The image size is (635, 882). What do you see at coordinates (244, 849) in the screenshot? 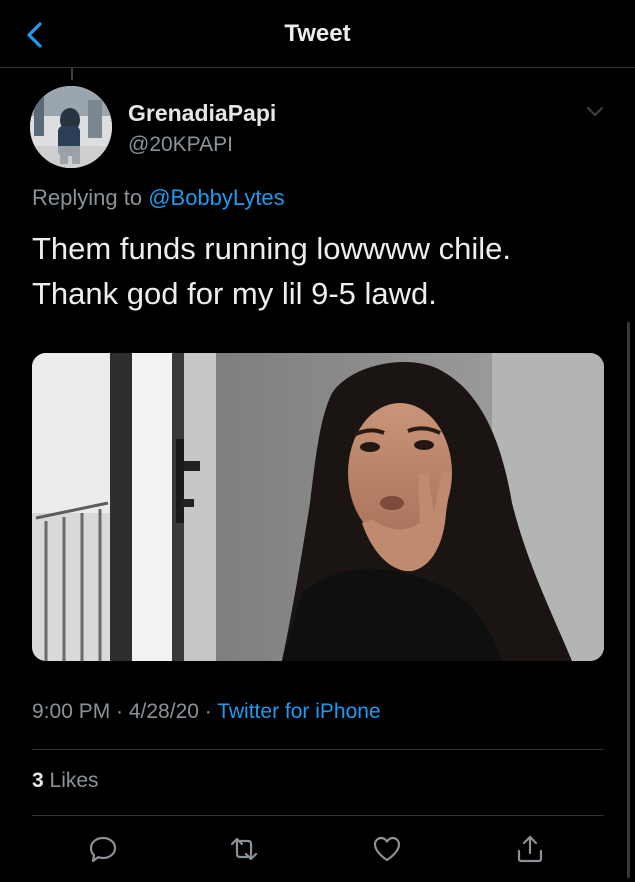
I see `retweet-icon` at bounding box center [244, 849].